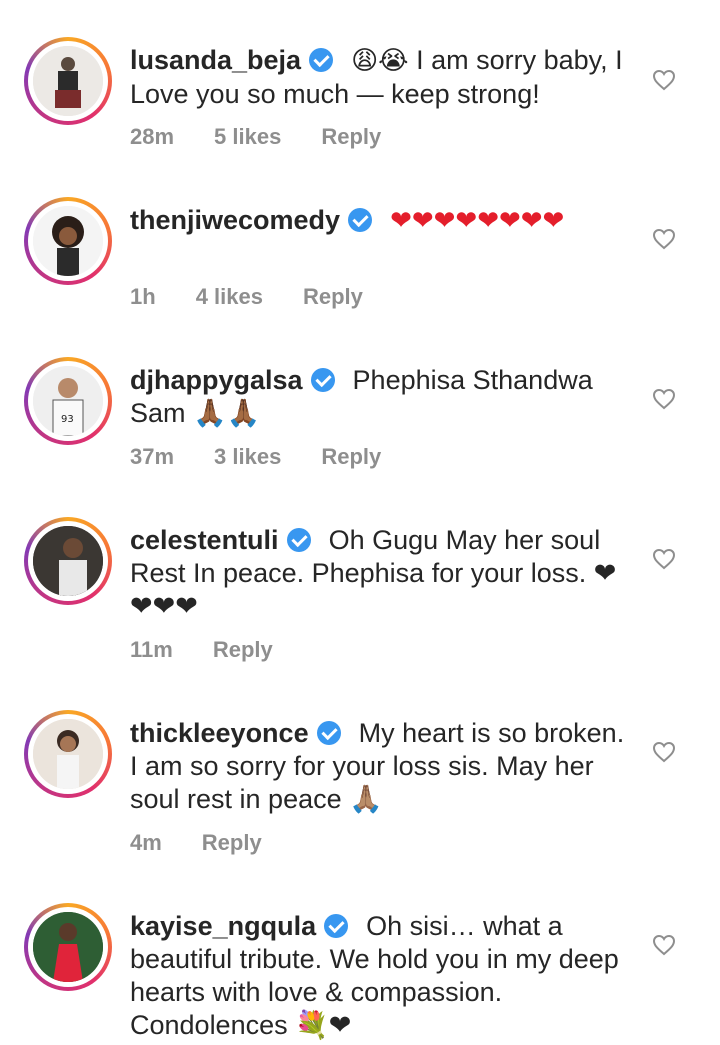 The width and height of the screenshot is (720, 1045). I want to click on comment-time: 1h, so click(143, 296).